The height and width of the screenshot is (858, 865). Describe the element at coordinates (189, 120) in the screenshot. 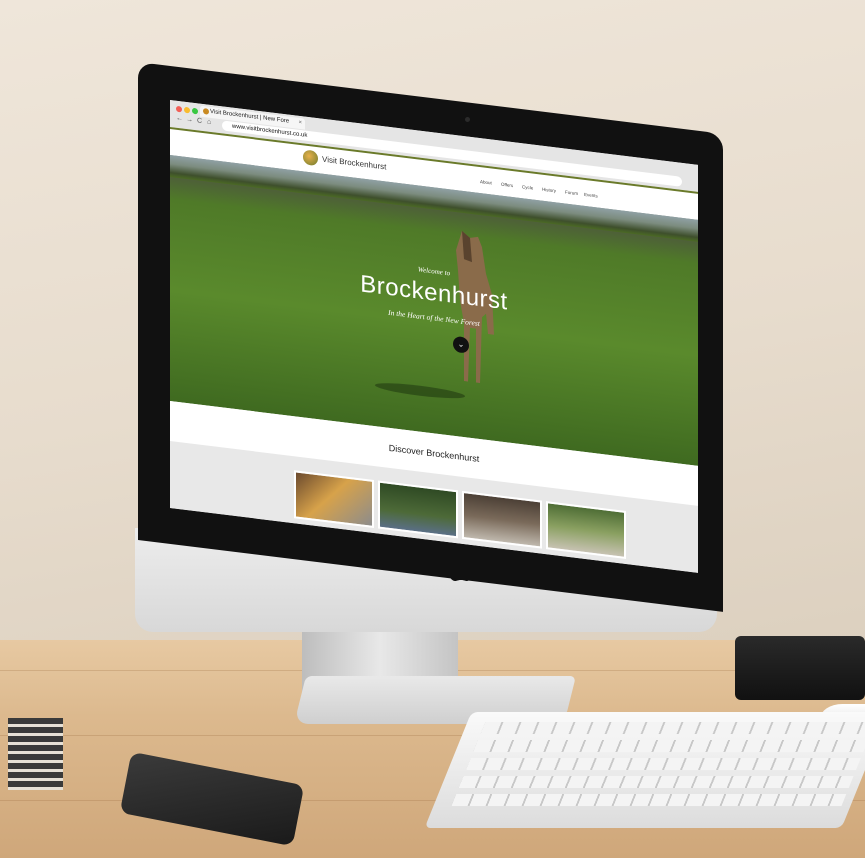

I see `forward-arrow-icon: →` at that location.